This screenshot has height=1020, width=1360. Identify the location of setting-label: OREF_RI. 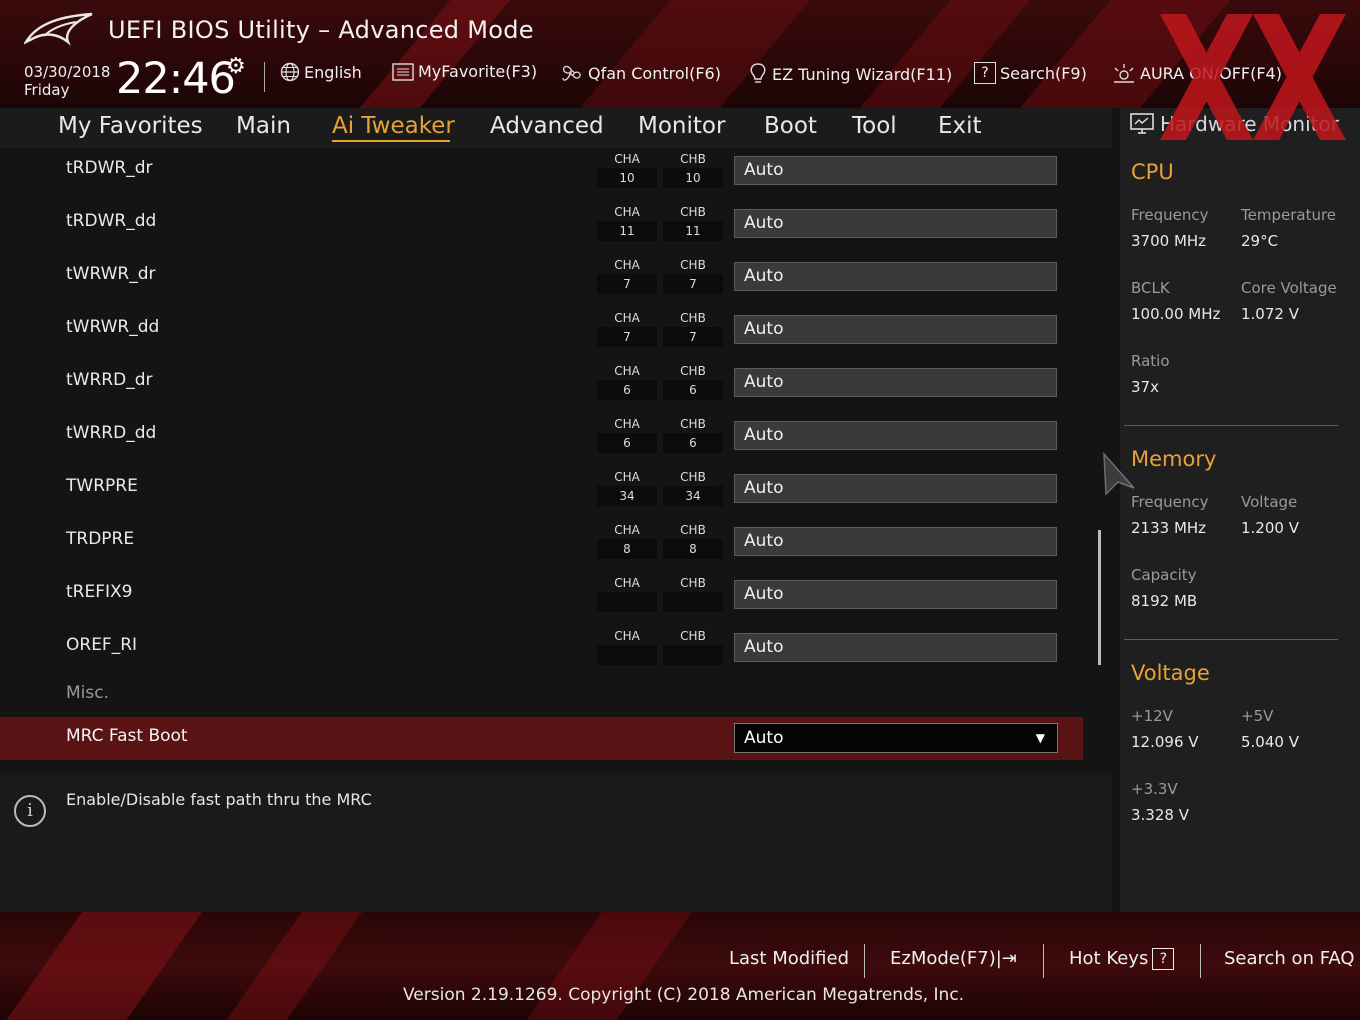
(102, 645).